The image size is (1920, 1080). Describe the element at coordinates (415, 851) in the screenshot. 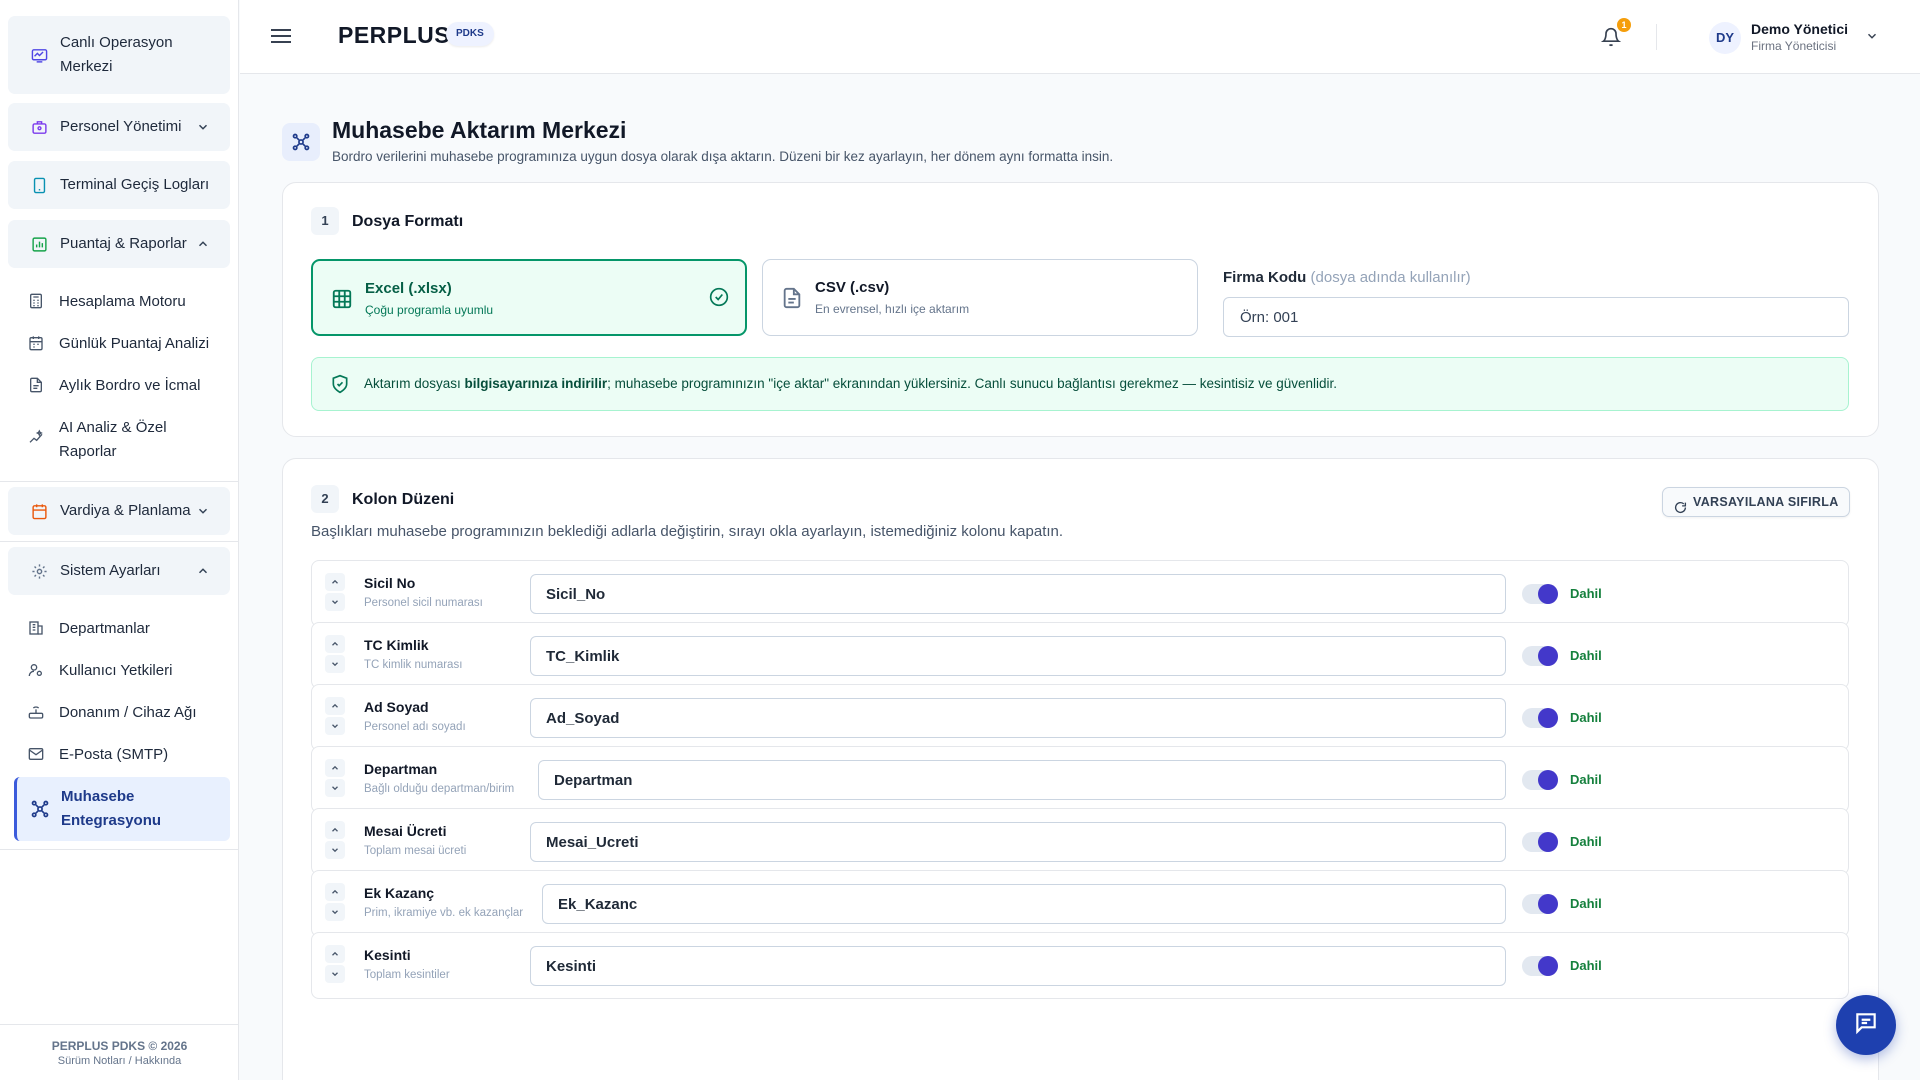

I see `column-desc: Toplam mesai ücreti` at that location.